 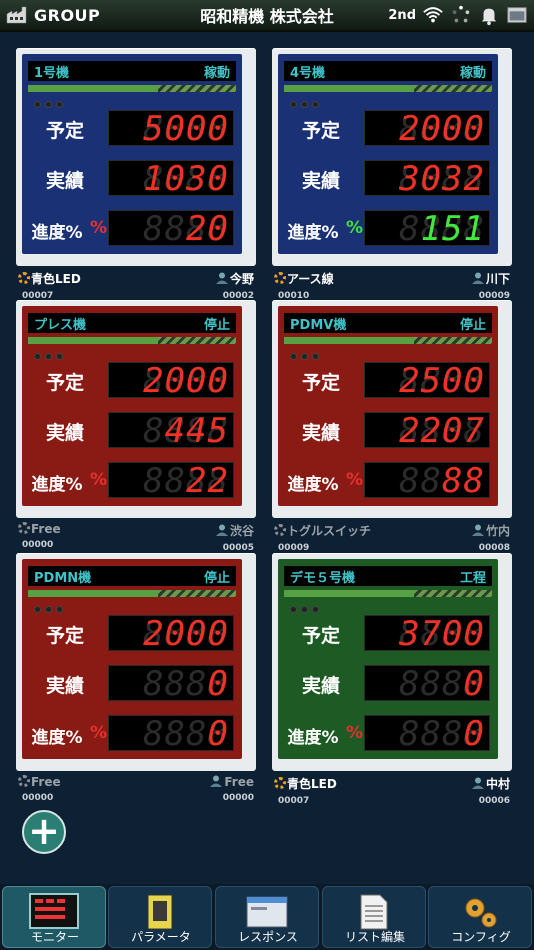 I want to click on tab-response: レスポンス, so click(x=267, y=917).